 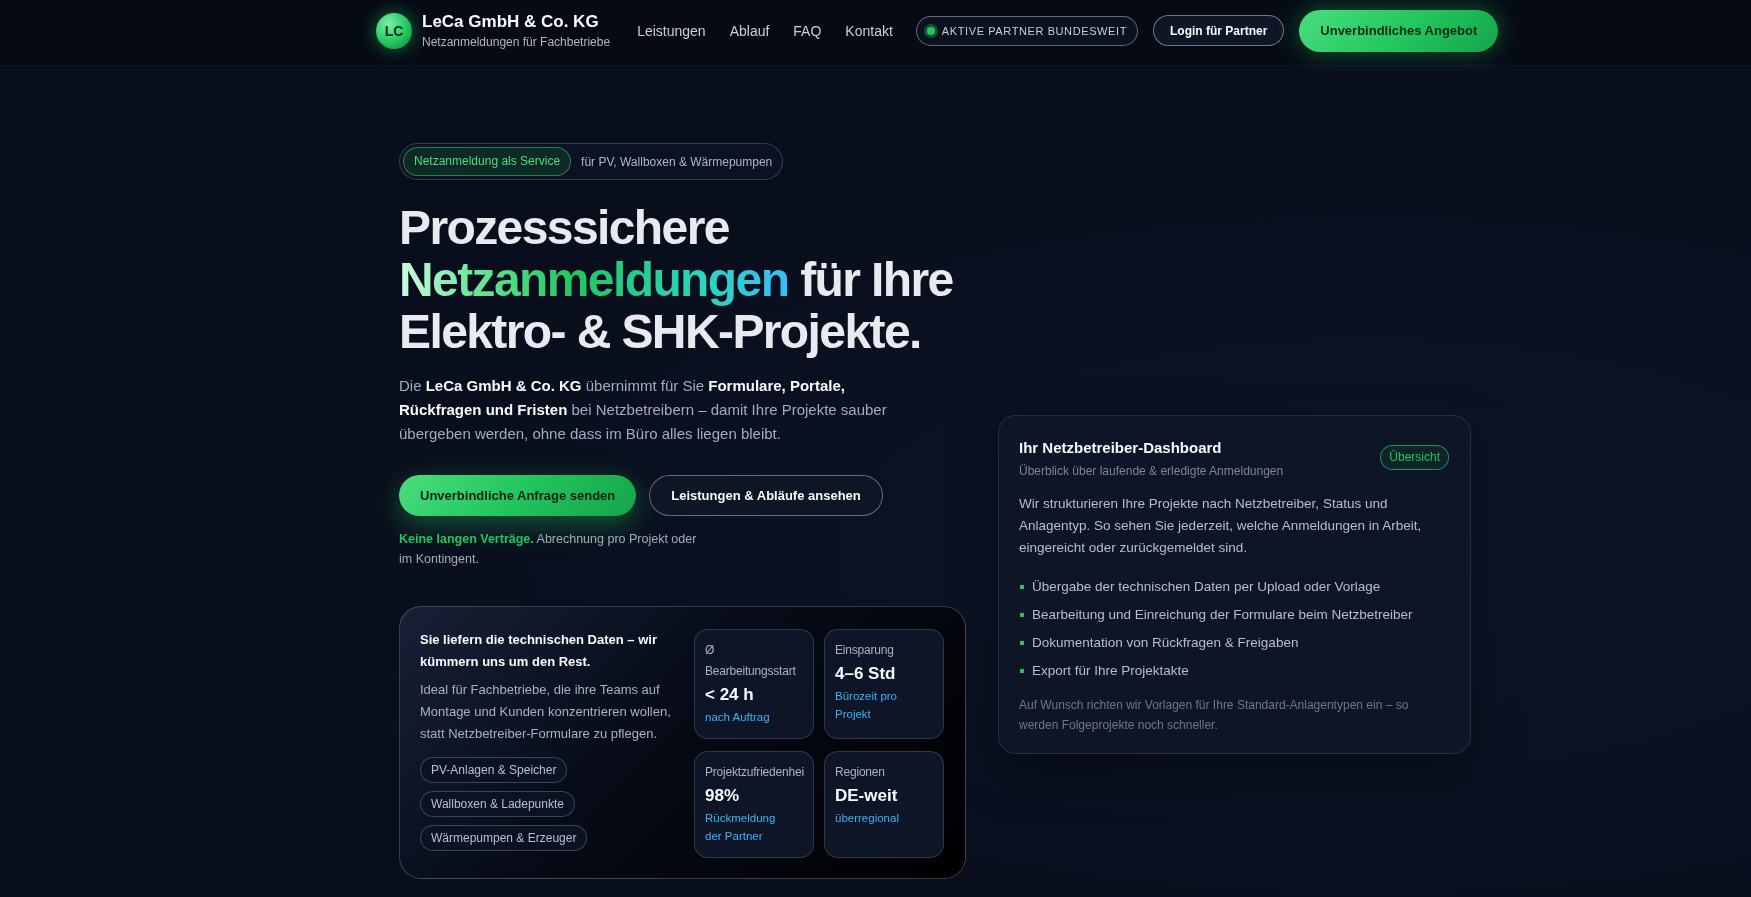 What do you see at coordinates (546, 712) in the screenshot?
I see `service-text: Ideal für Fachbetriebe, die ihre Teams auf Montage und Kunden konzentrieren wollen, statt Netzbetreiber-Formulare zu pflegen.` at bounding box center [546, 712].